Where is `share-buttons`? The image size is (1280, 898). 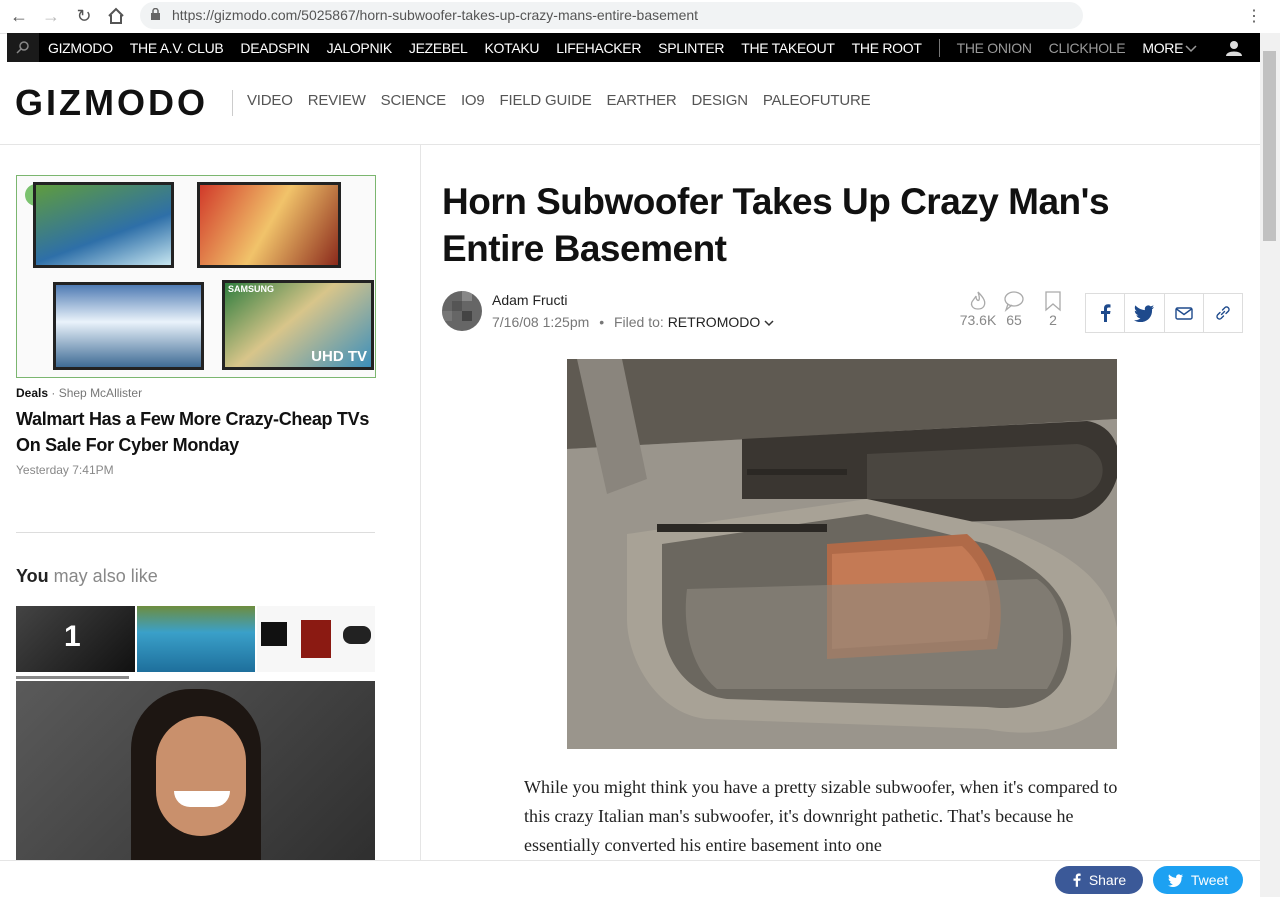
share-buttons is located at coordinates (1164, 313).